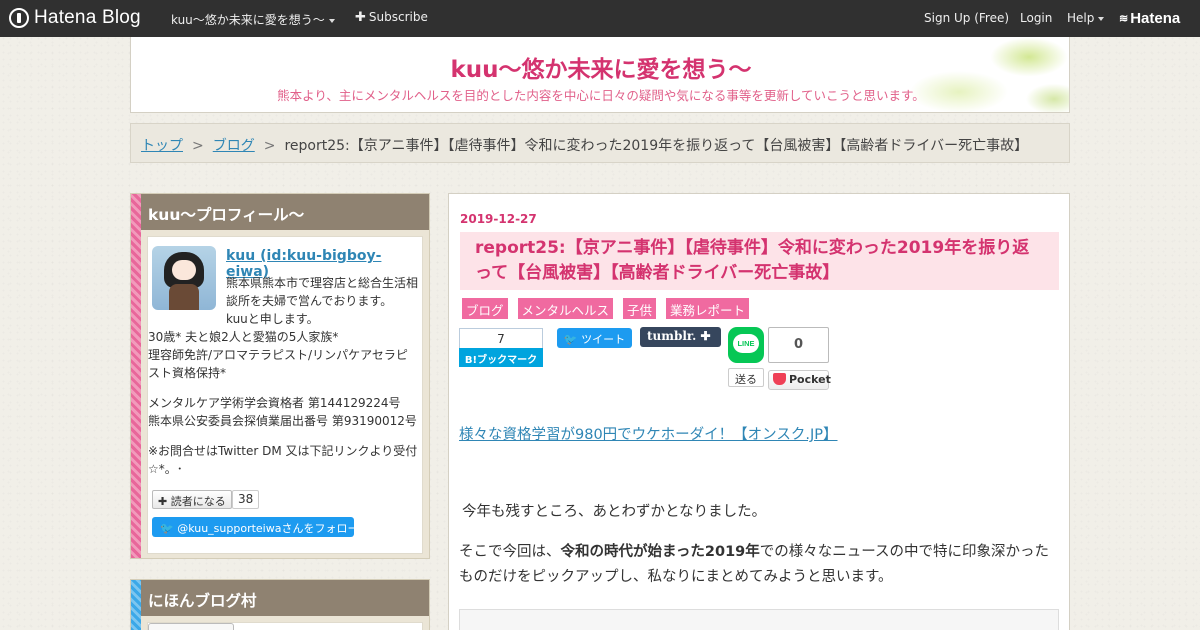  What do you see at coordinates (660, 552) in the screenshot?
I see `para-bold-text: 令和の時代が始まった2019年` at bounding box center [660, 552].